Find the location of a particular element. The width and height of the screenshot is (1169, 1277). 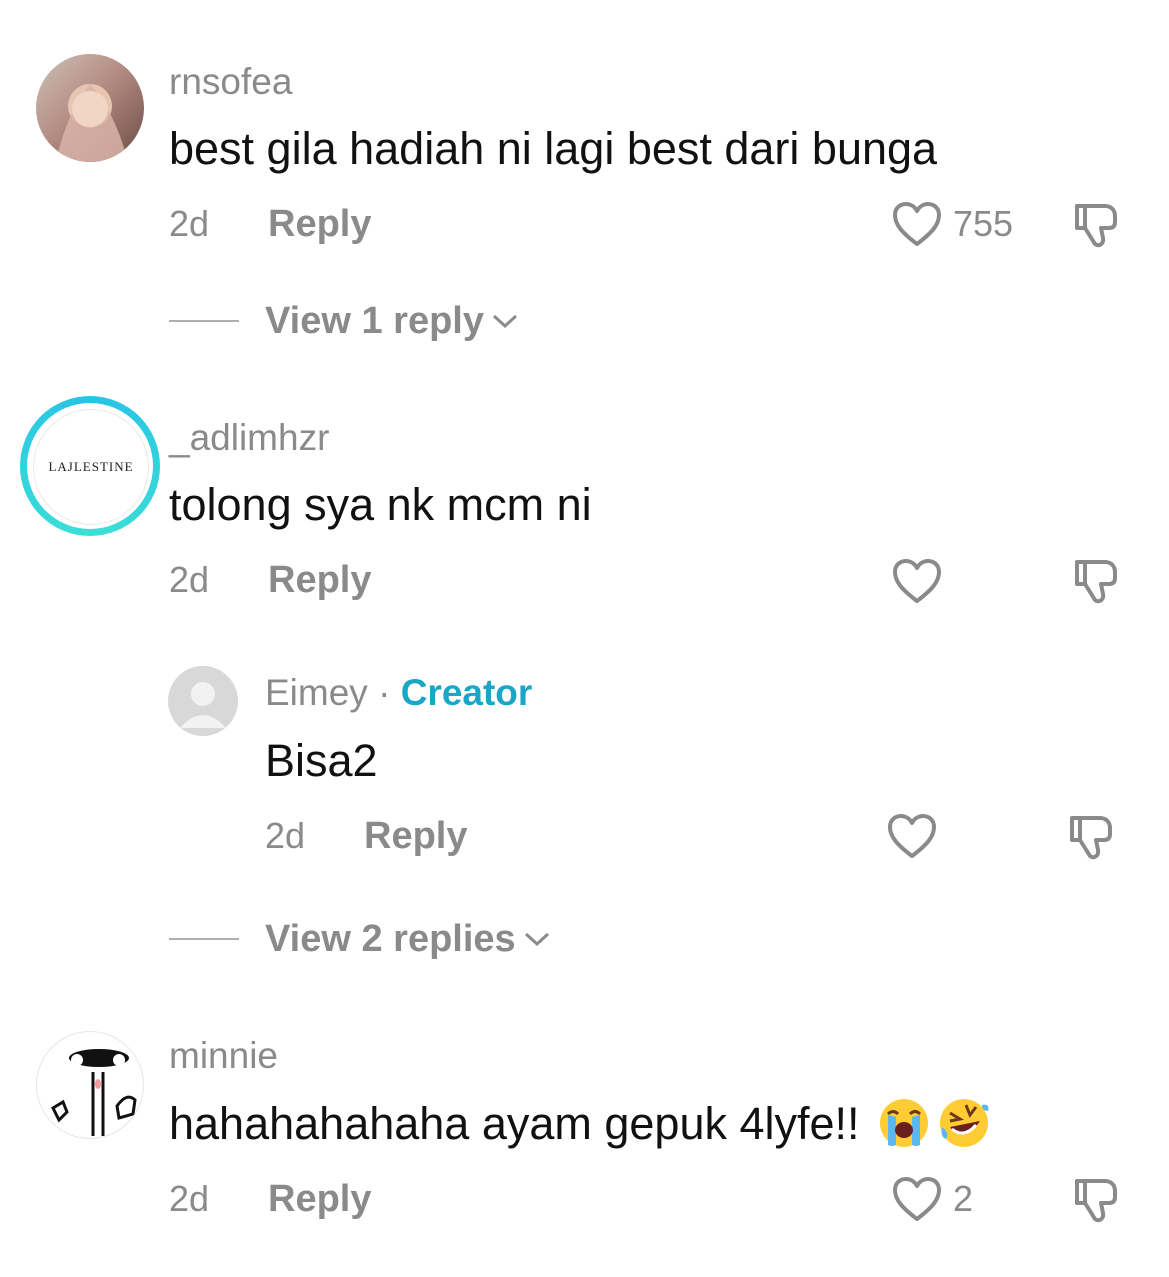

avatar-logo-text: LAJLESTINE is located at coordinates (91, 466).